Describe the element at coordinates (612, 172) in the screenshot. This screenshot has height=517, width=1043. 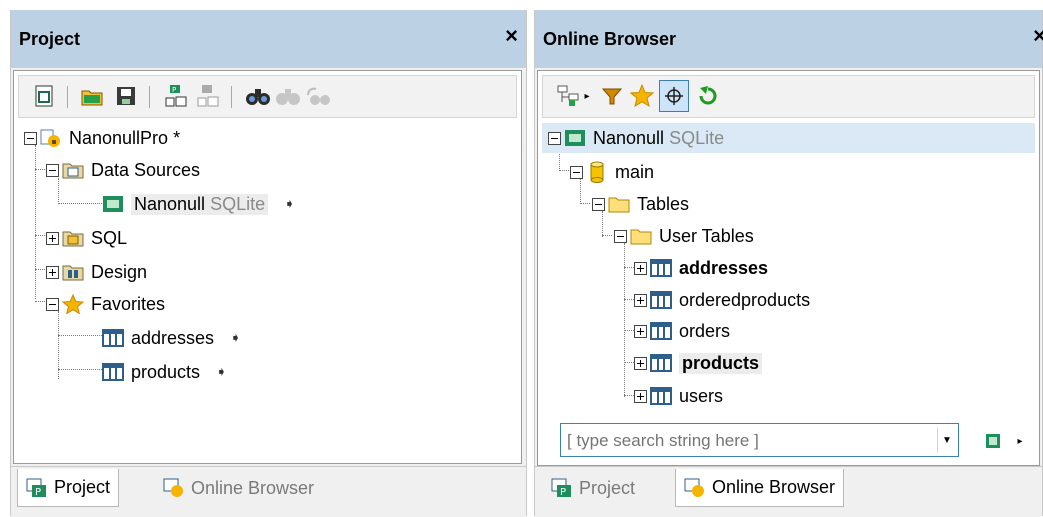
I see `tree-item-main: main` at that location.